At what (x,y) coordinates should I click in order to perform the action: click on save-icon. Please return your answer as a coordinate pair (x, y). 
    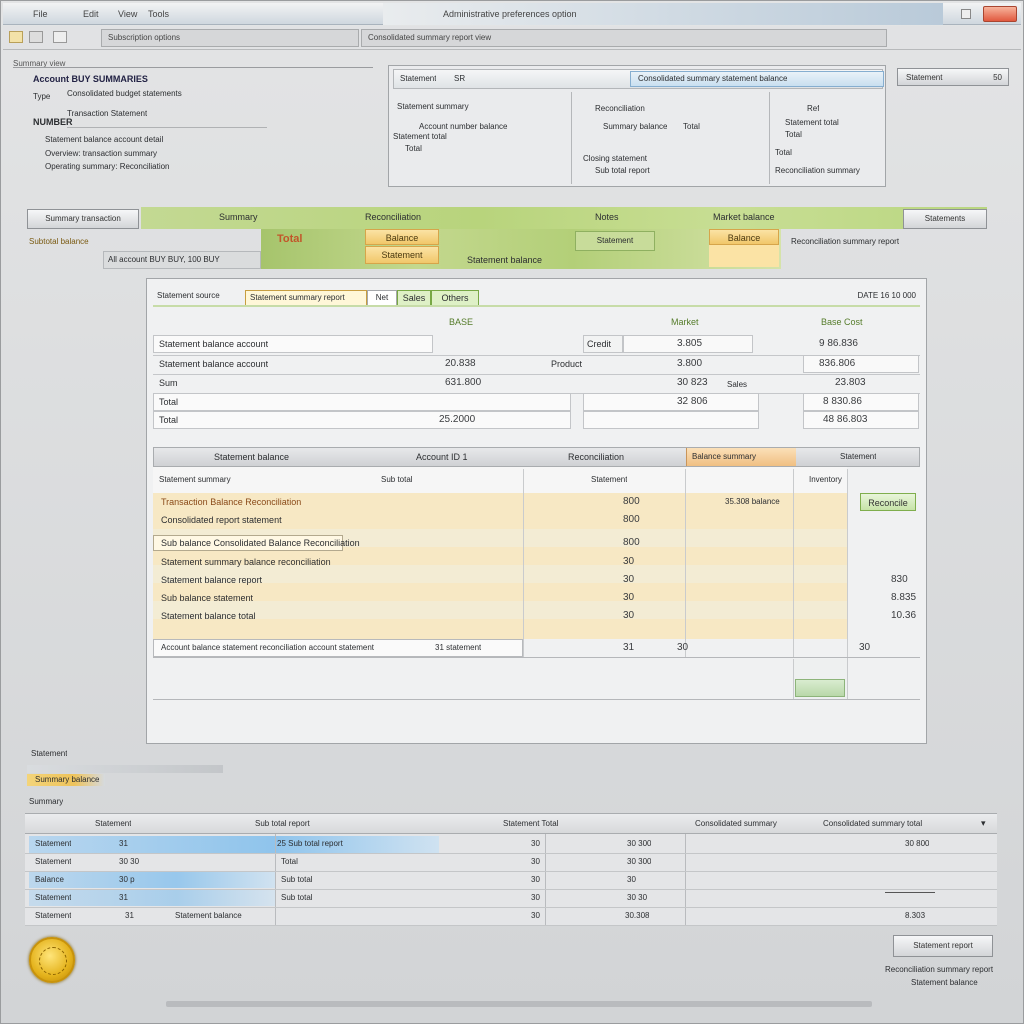
    Looking at the image, I should click on (36, 37).